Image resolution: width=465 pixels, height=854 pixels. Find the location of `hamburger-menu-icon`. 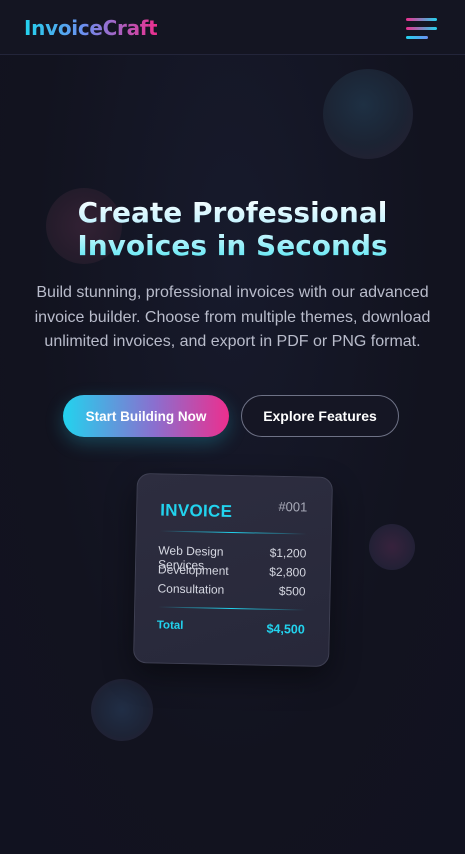

hamburger-menu-icon is located at coordinates (421, 29).